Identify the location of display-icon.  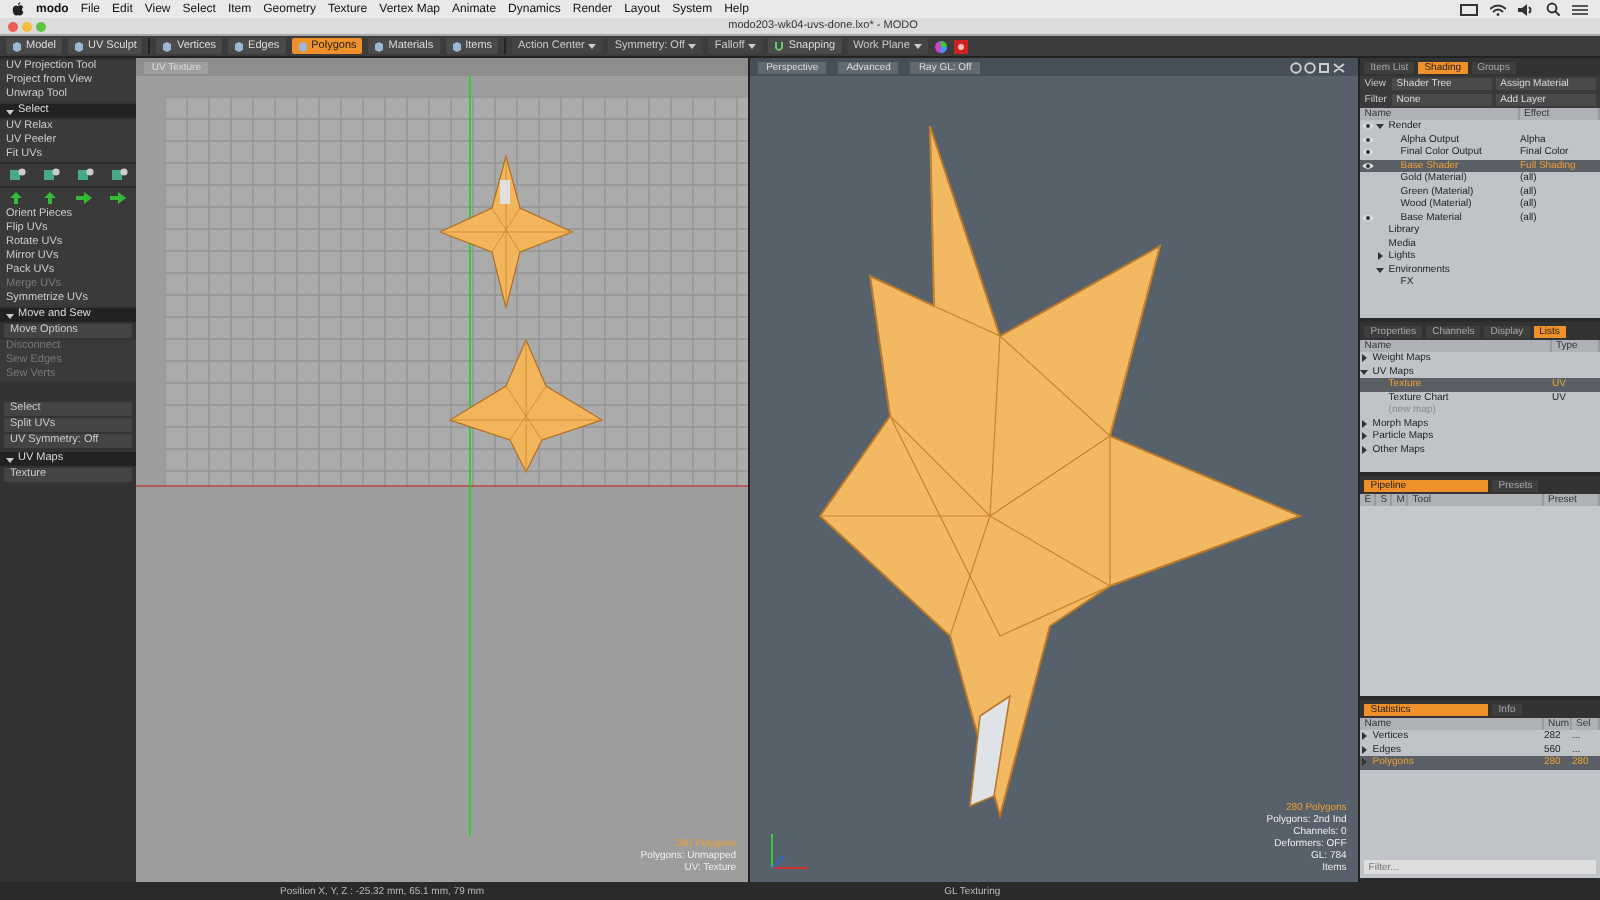
(1469, 9).